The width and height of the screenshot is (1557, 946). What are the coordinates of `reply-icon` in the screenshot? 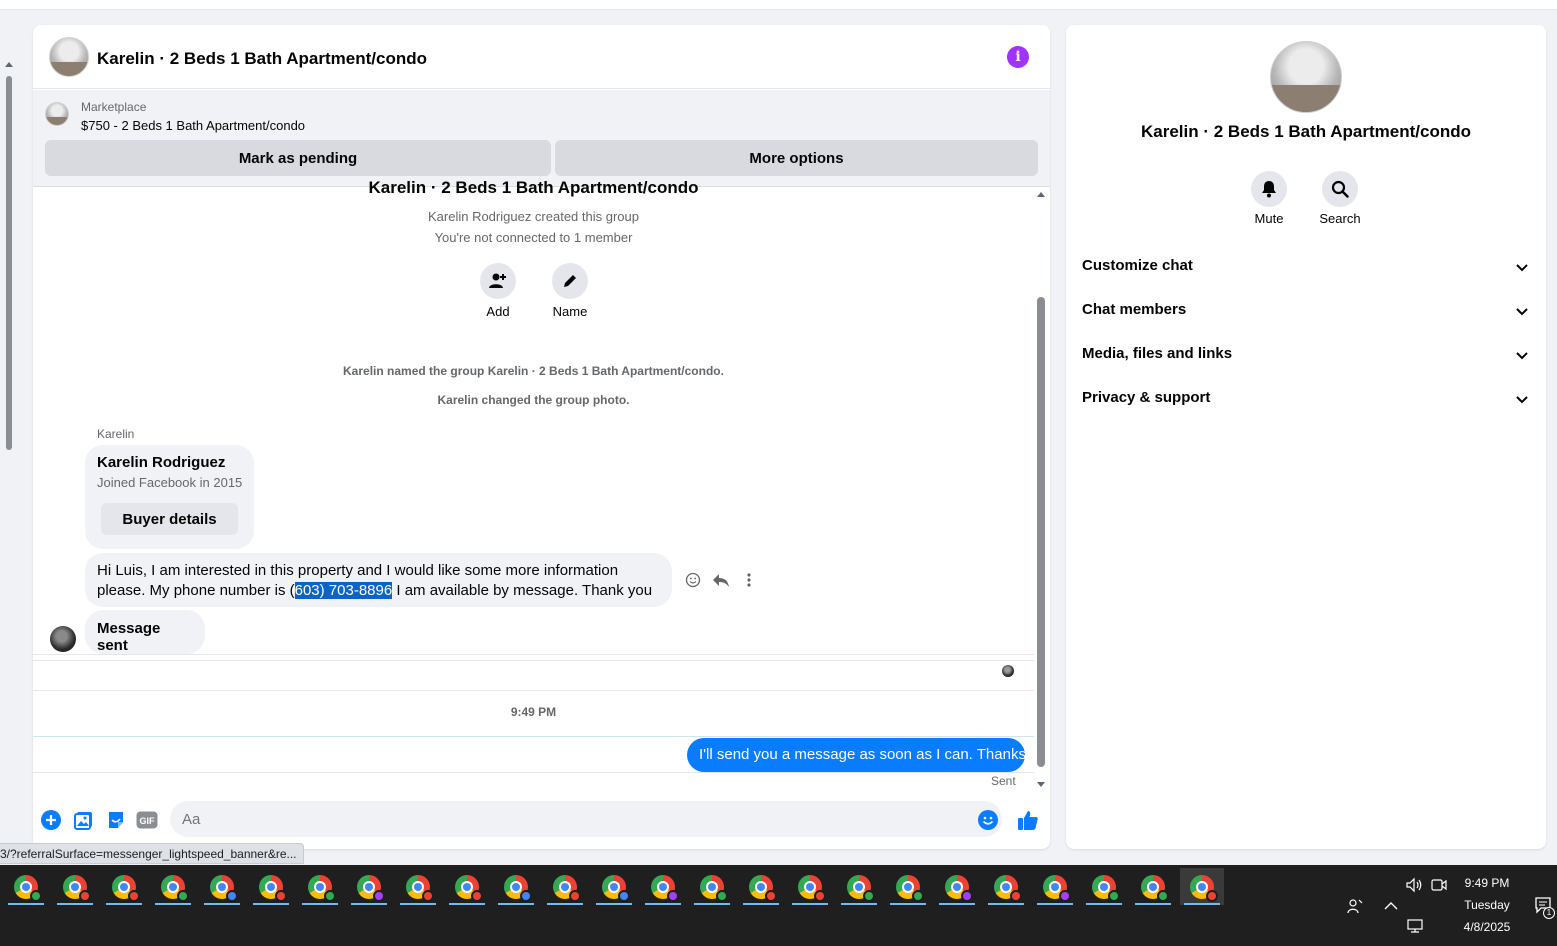 It's located at (721, 580).